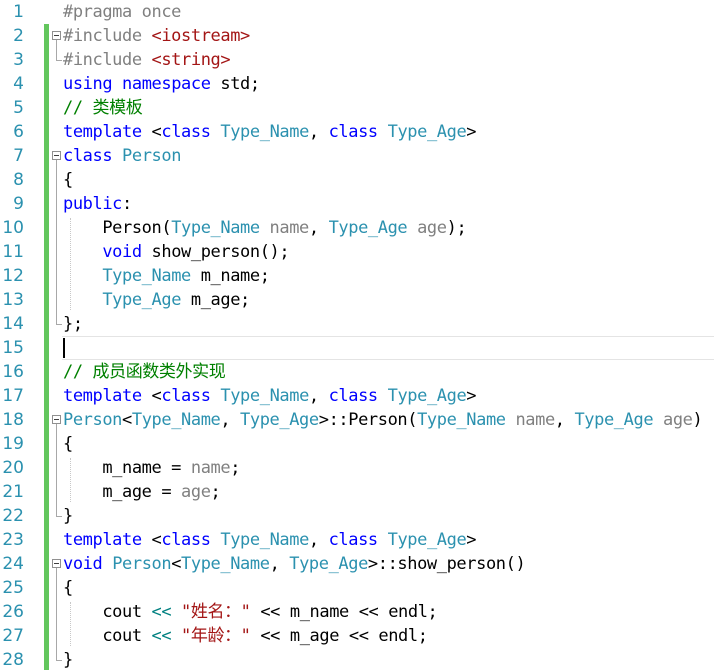  Describe the element at coordinates (357, 468) in the screenshot. I see `code-line: 20 m_name = name;` at that location.